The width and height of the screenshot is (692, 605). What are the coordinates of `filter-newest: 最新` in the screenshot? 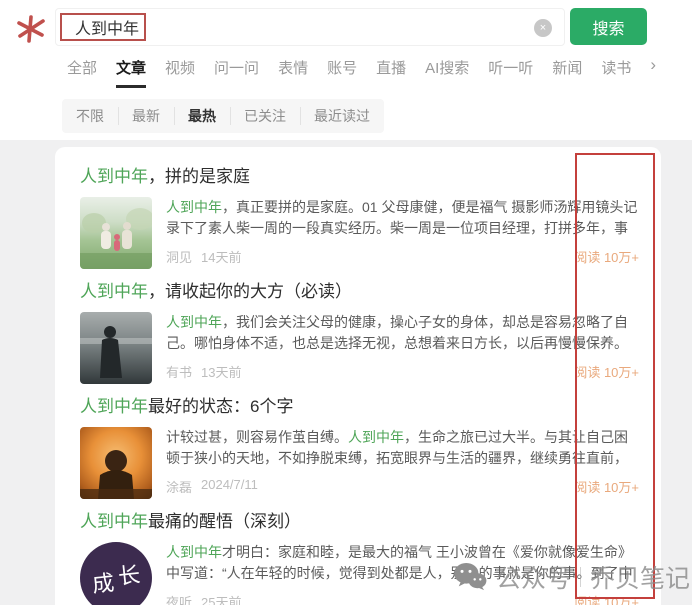 It's located at (146, 116).